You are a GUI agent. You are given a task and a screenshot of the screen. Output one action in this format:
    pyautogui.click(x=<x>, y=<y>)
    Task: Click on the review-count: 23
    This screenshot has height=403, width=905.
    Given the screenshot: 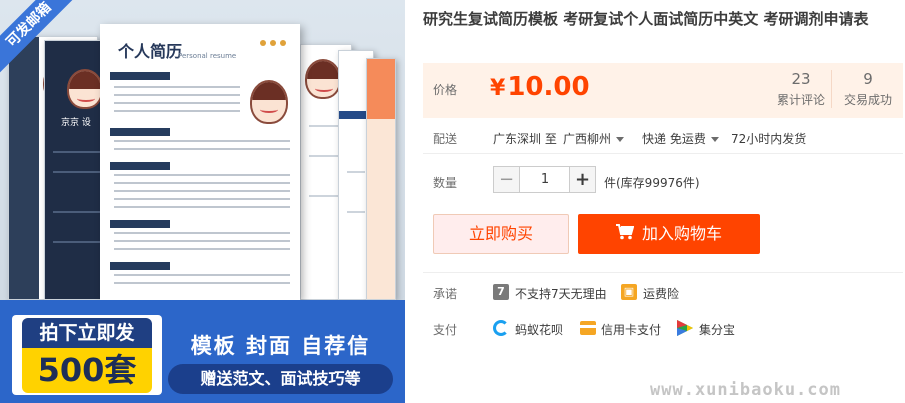 What is the action you would take?
    pyautogui.click(x=801, y=79)
    